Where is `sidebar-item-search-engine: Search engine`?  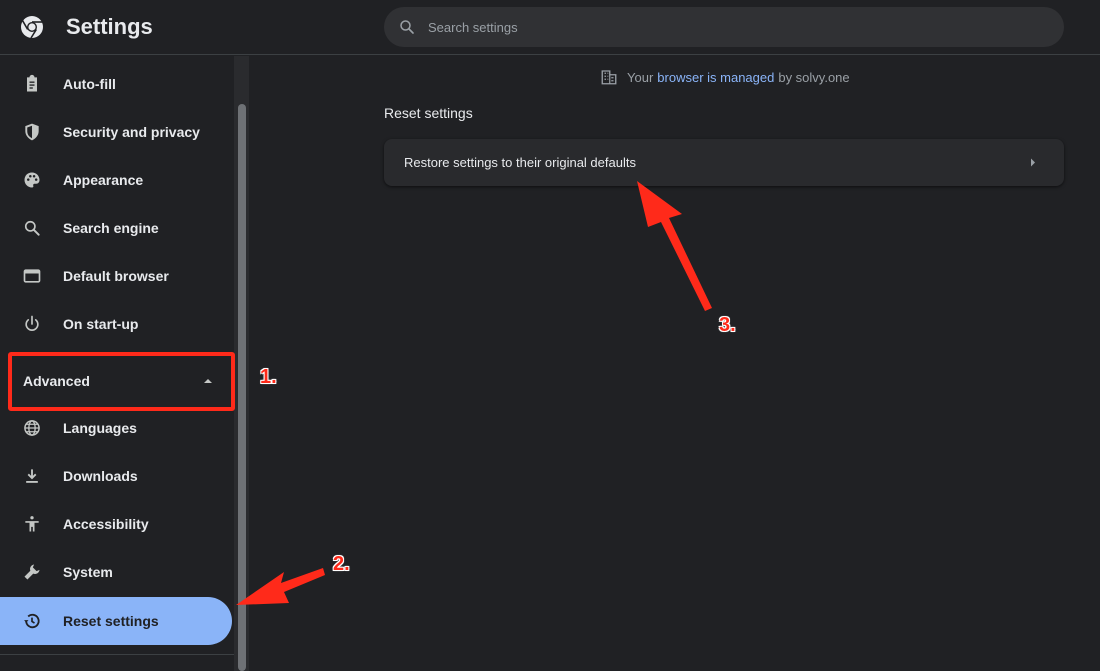
sidebar-item-search-engine: Search engine is located at coordinates (116, 228).